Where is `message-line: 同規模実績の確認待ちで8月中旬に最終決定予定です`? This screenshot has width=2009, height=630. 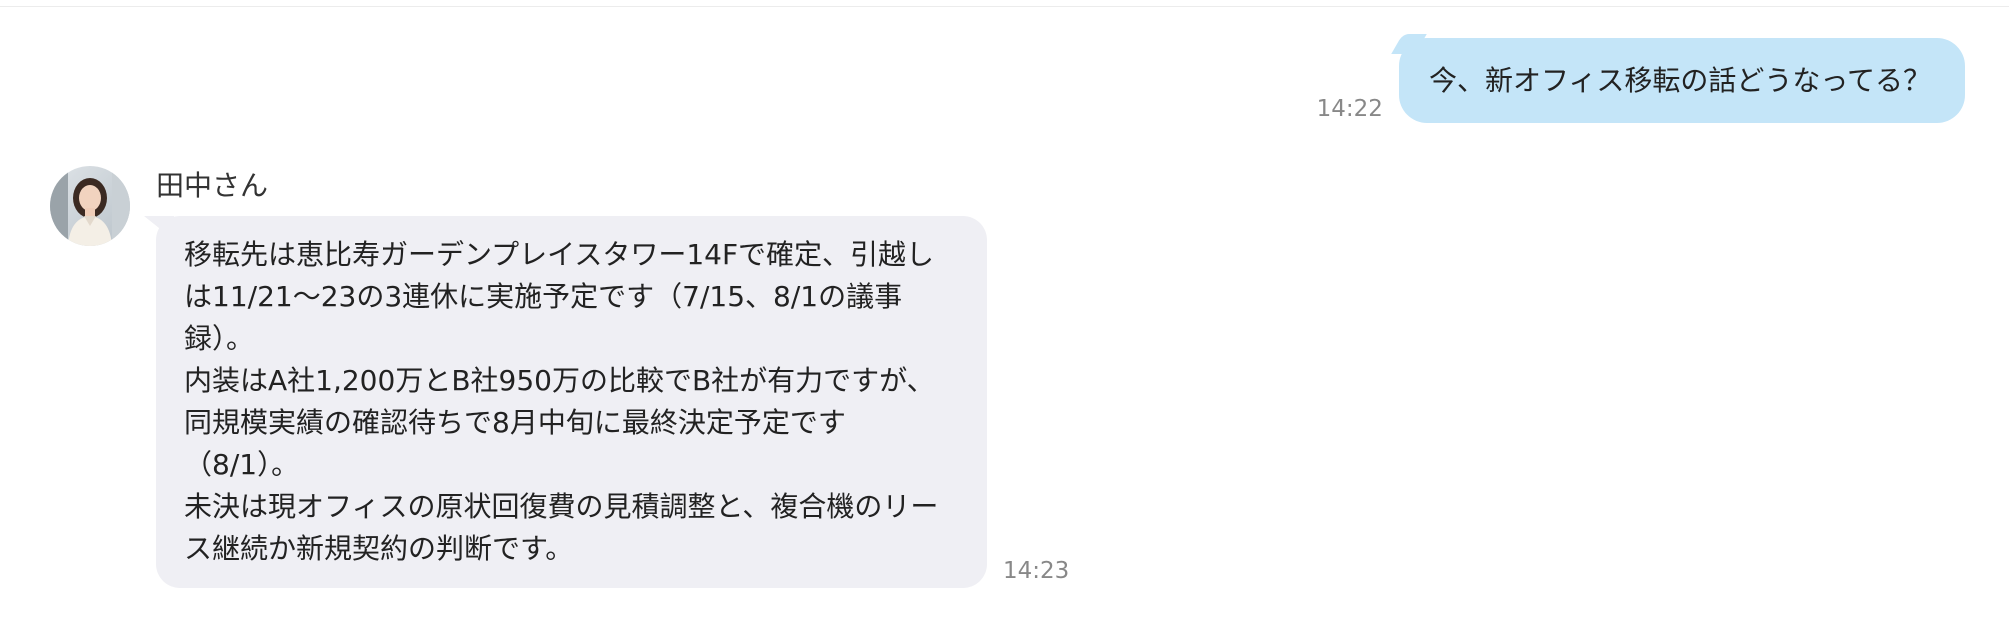 message-line: 同規模実績の確認待ちで8月中旬に最終決定予定です is located at coordinates (515, 422).